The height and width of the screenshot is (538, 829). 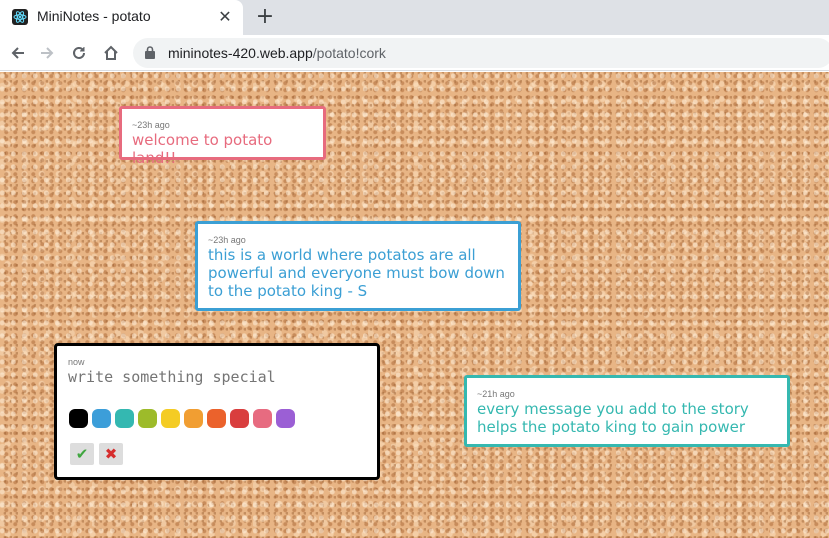 I want to click on color-picker, so click(x=182, y=418).